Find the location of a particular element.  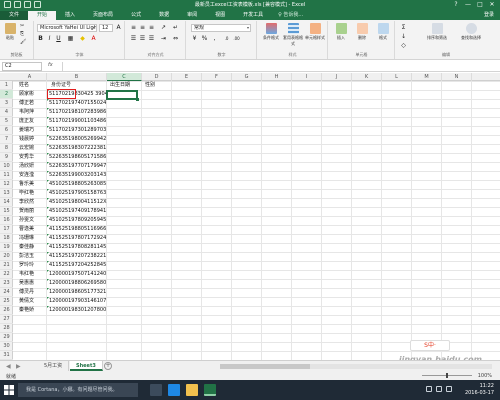

selected-cell-c2 is located at coordinates (122, 95).